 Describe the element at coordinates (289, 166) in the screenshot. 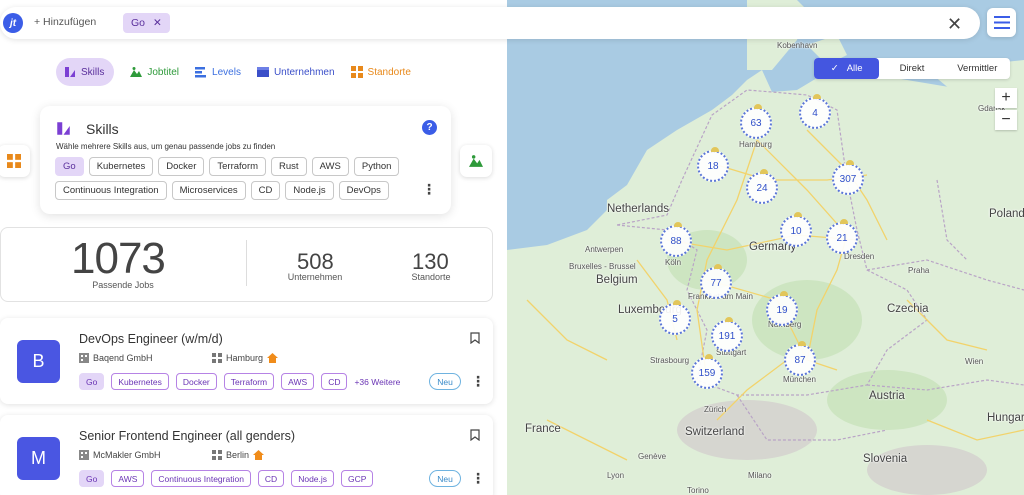

I see `skill-chip: Rust` at that location.